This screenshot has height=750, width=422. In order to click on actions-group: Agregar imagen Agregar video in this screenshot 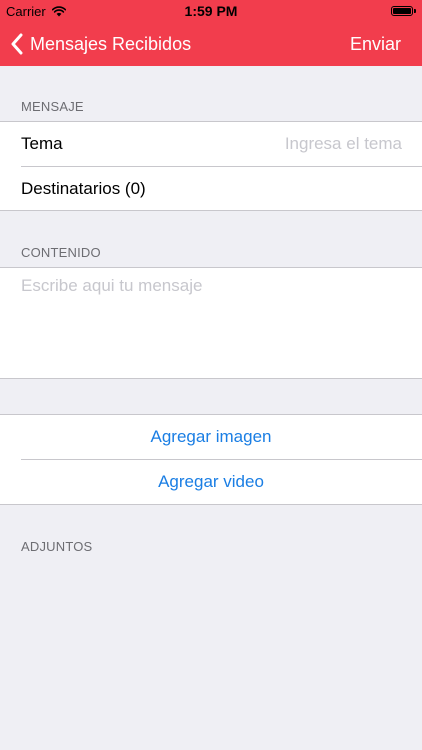, I will do `click(211, 459)`.